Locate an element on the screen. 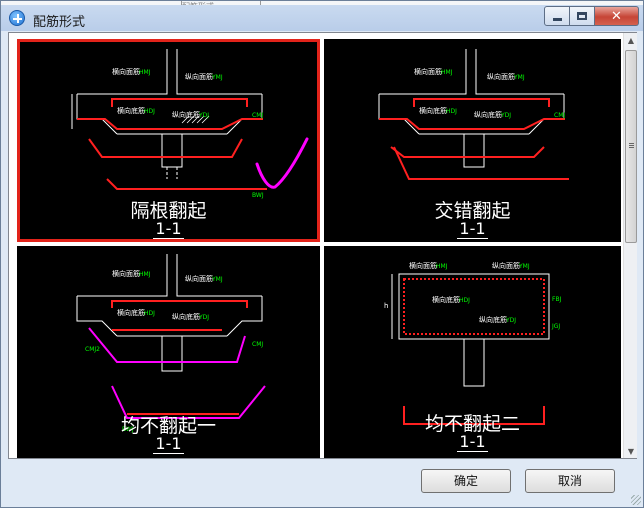  code-jgj: JGJ is located at coordinates (555, 326).